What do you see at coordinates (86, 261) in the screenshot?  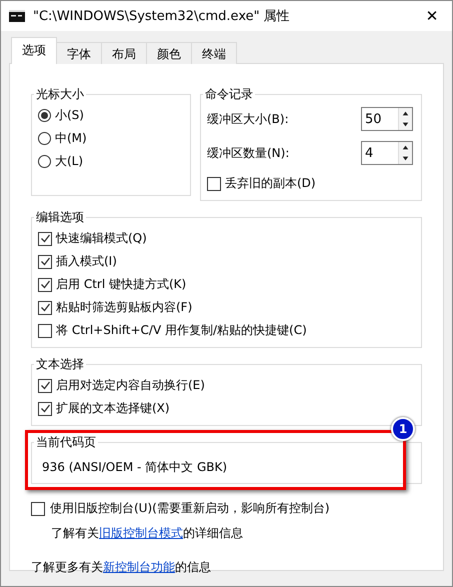 I see `checkbox-label: 插入模式(I)` at bounding box center [86, 261].